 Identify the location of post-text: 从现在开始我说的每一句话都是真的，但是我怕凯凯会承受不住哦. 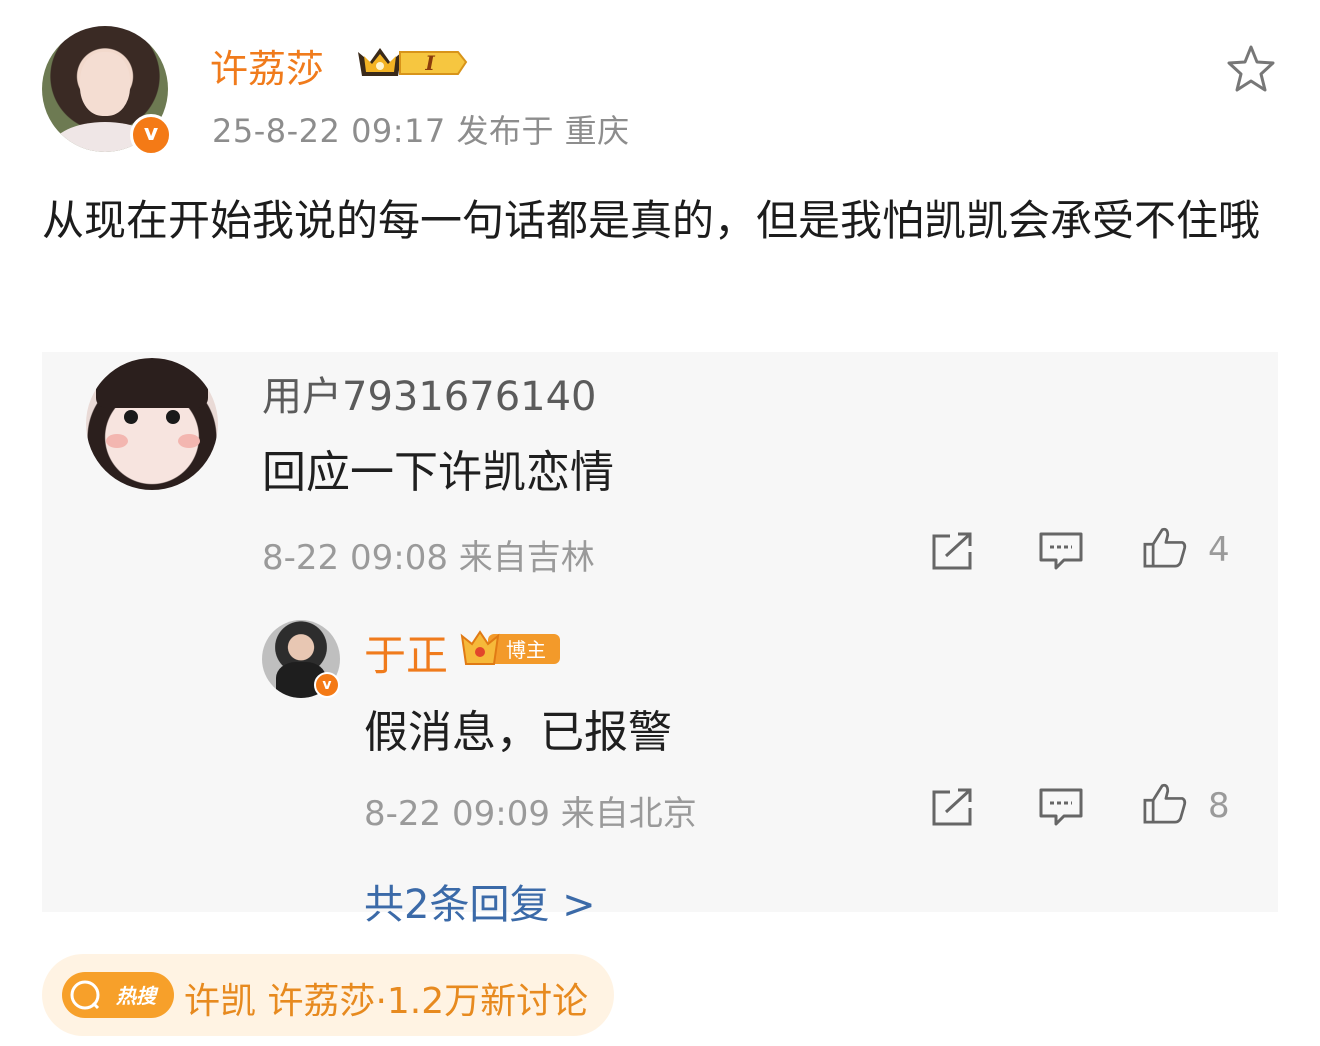
(651, 220).